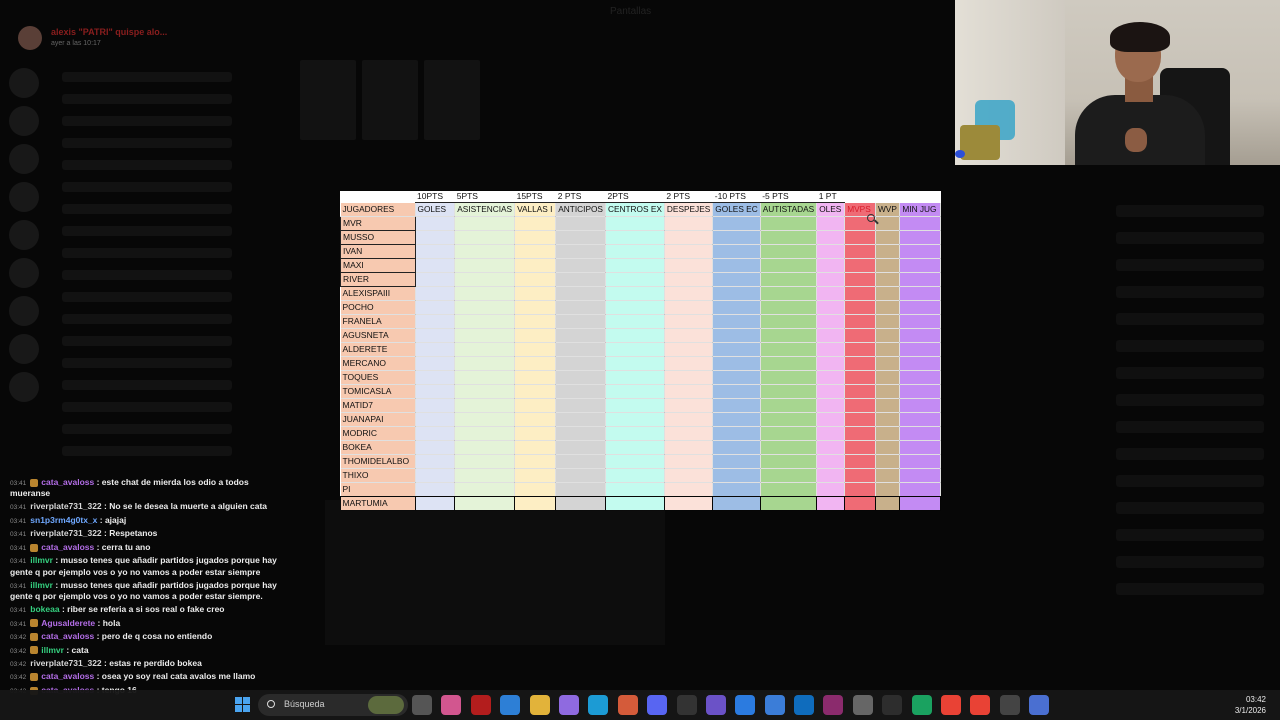 The width and height of the screenshot is (1280, 720). I want to click on column-header: CENTROS EX, so click(635, 209).